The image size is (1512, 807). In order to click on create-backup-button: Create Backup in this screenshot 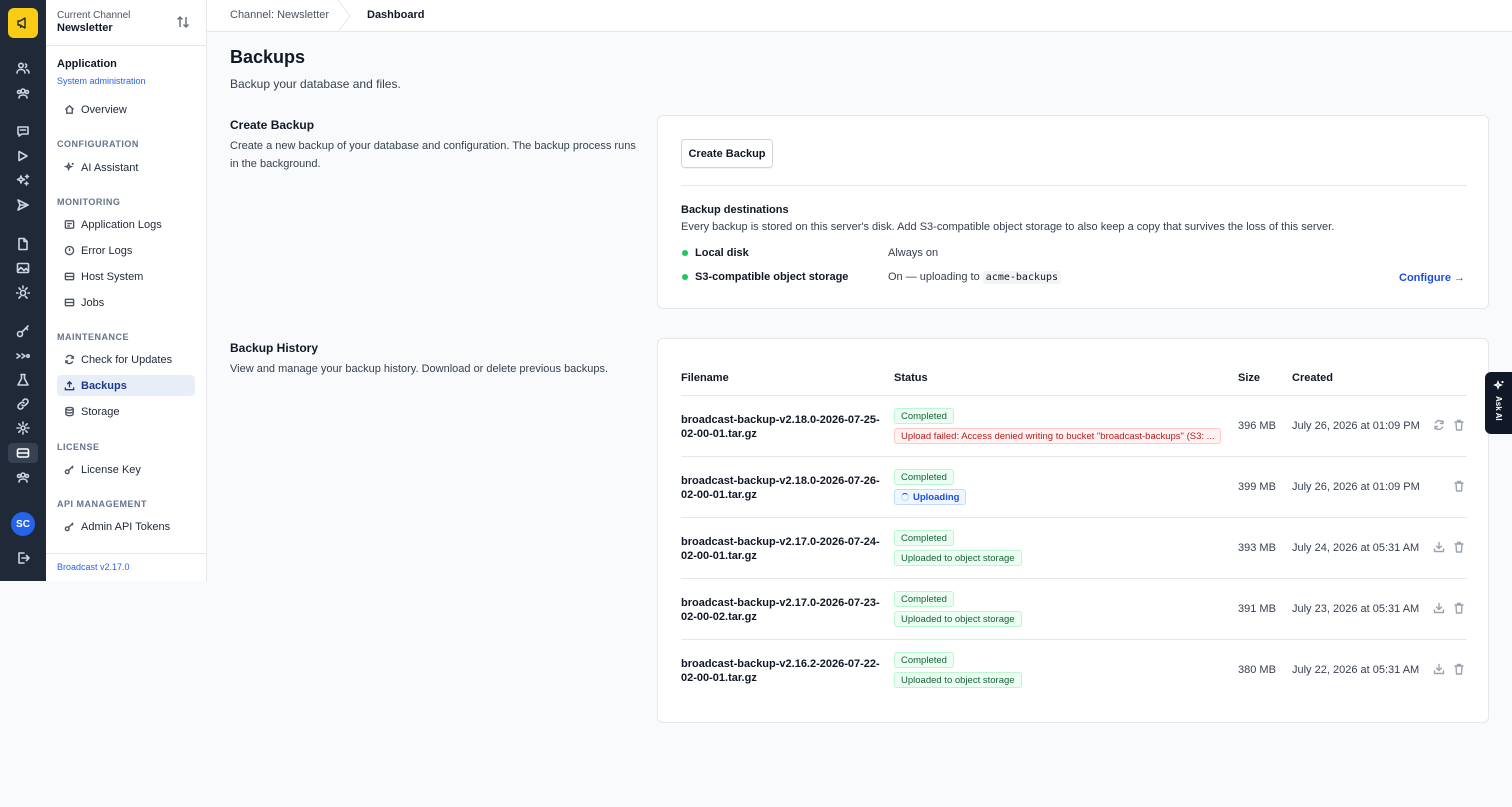, I will do `click(727, 153)`.